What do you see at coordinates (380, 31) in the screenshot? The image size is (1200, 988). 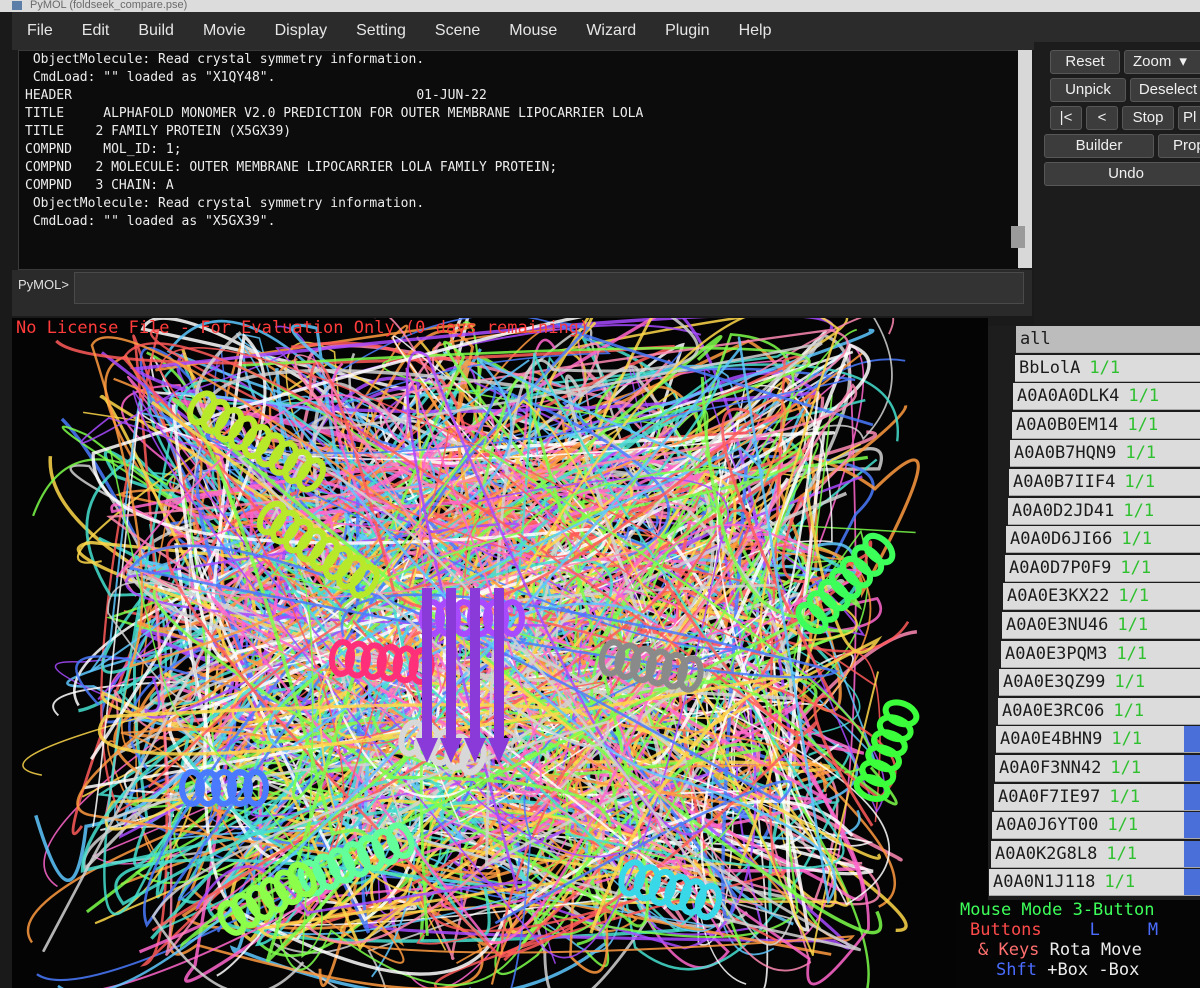 I see `menu-setting: Setting` at bounding box center [380, 31].